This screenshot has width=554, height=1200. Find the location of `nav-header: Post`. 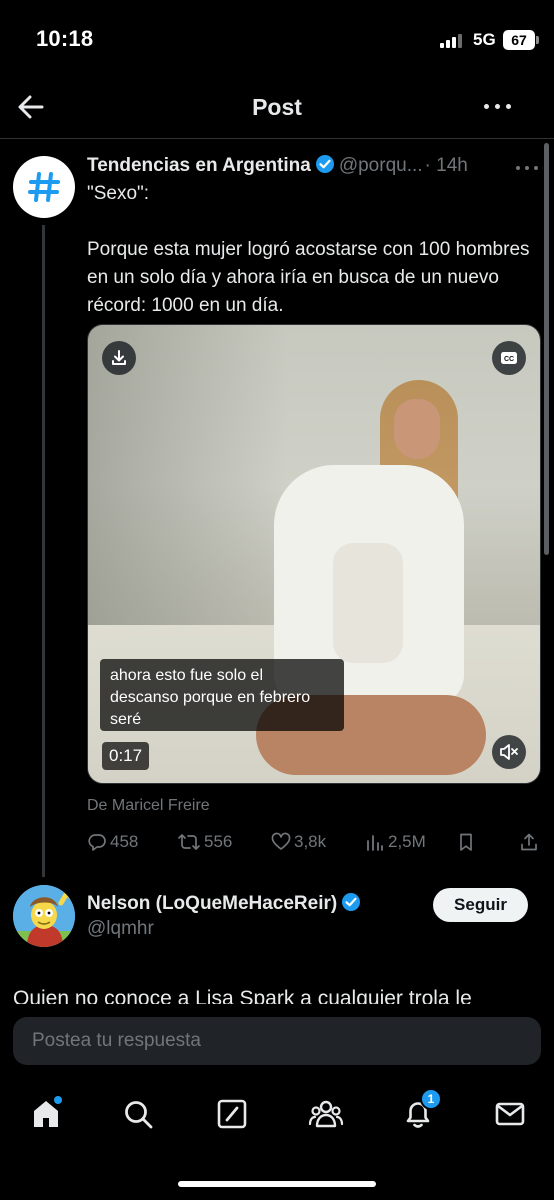

nav-header: Post is located at coordinates (277, 107).